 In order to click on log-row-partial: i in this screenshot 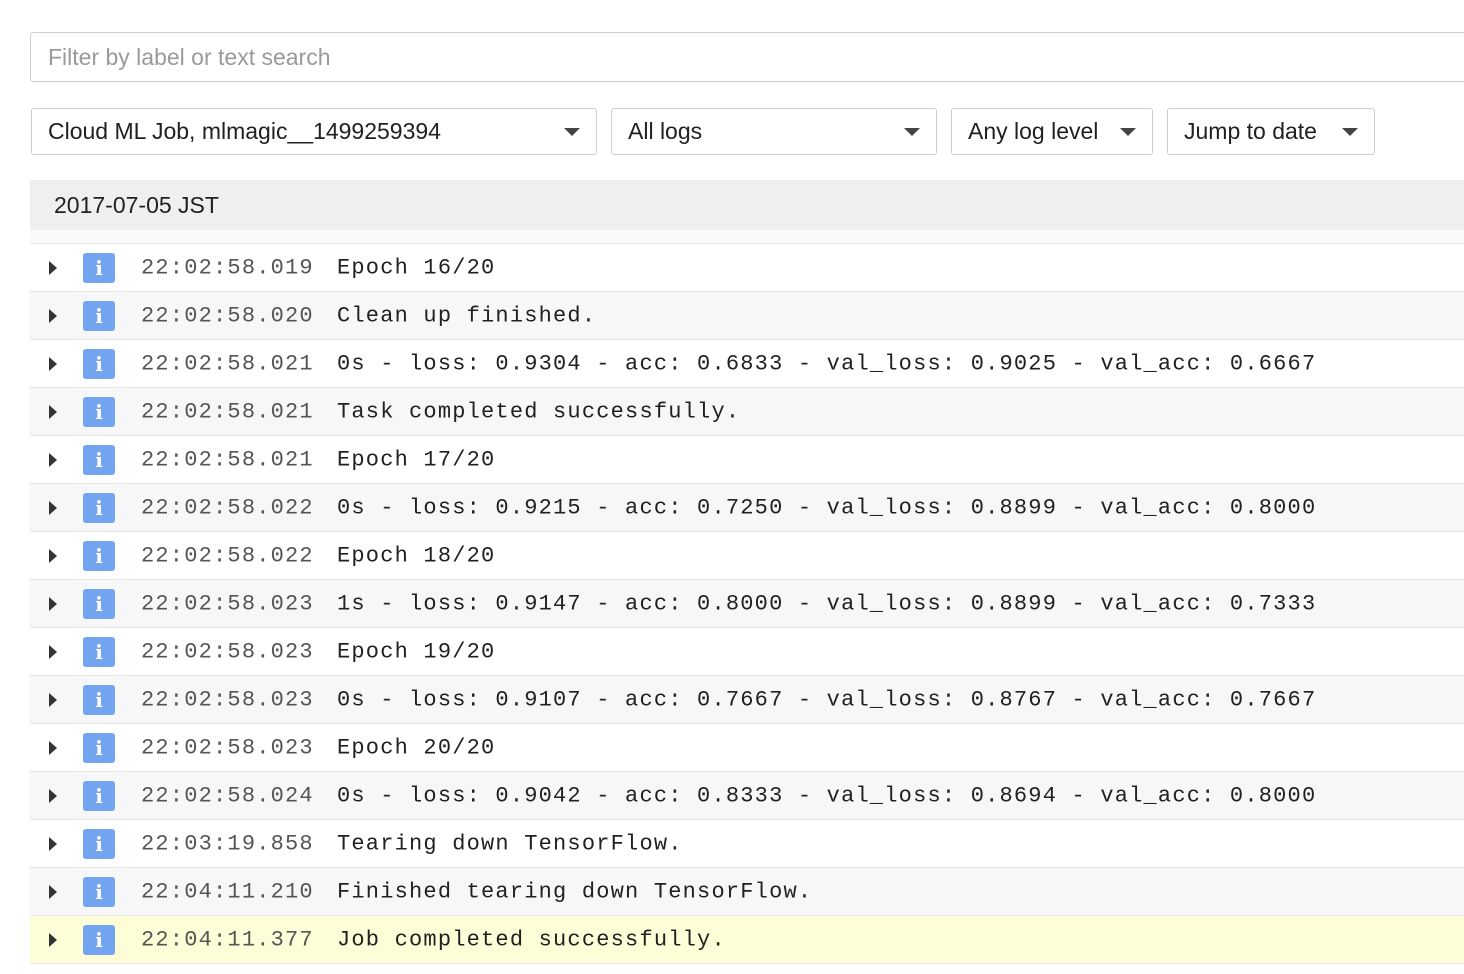, I will do `click(747, 237)`.